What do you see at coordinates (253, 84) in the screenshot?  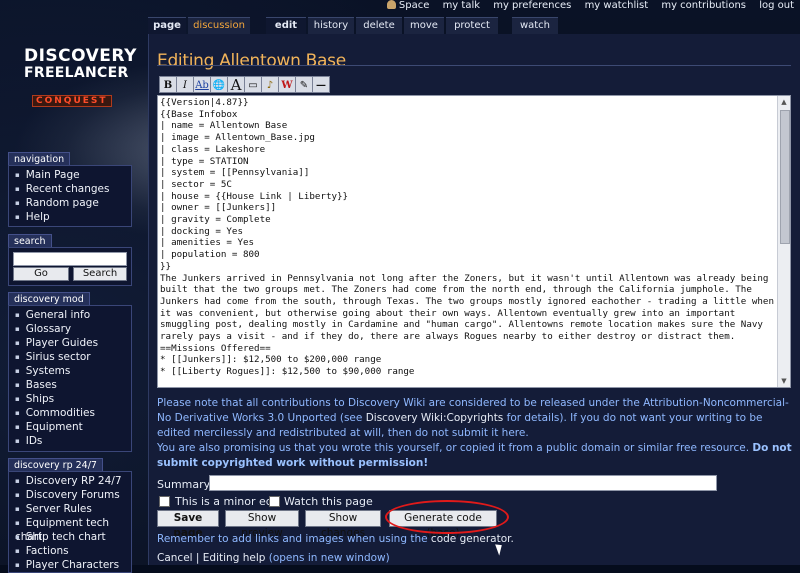 I see `image-icon: ▭` at bounding box center [253, 84].